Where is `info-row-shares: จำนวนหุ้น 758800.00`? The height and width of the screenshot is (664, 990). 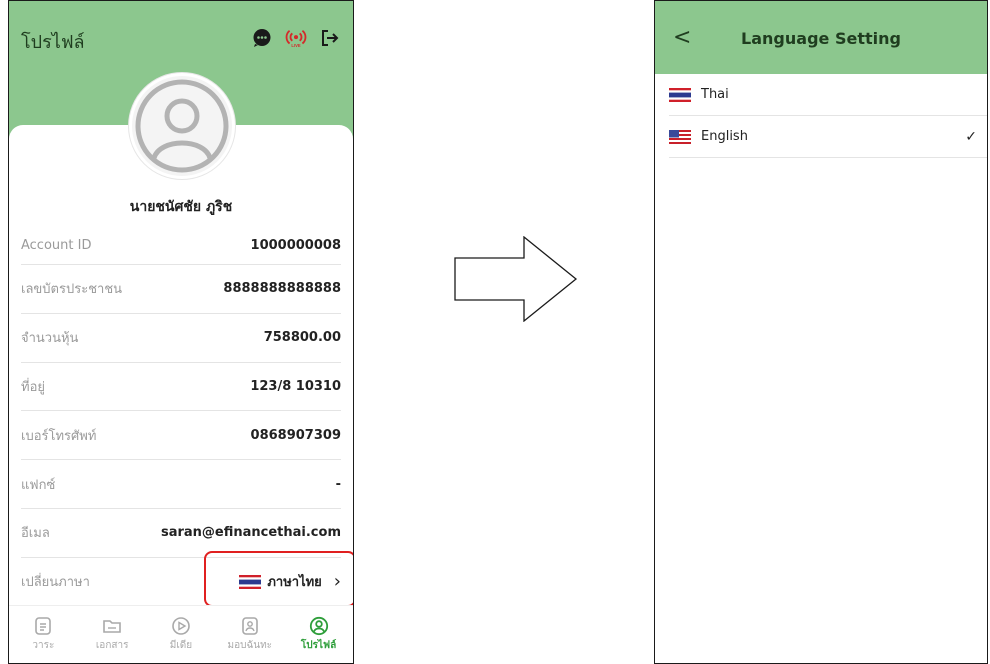 info-row-shares: จำนวนหุ้น 758800.00 is located at coordinates (181, 338).